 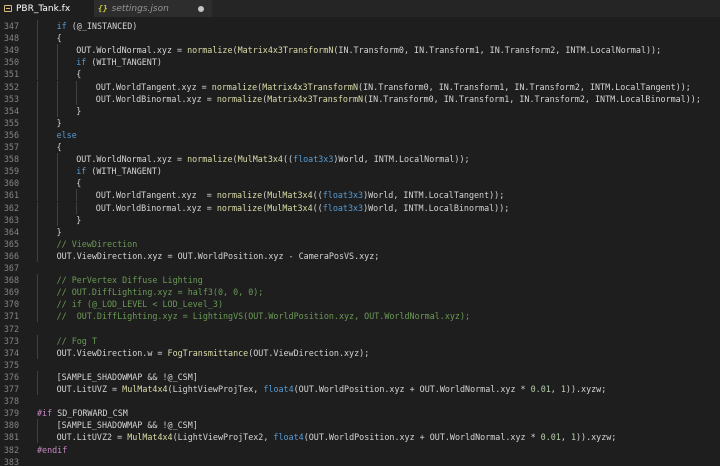 What do you see at coordinates (360, 425) in the screenshot?
I see `code-line: 380 [SAMPLE_SHADOWMAP && !@_CSM]` at bounding box center [360, 425].